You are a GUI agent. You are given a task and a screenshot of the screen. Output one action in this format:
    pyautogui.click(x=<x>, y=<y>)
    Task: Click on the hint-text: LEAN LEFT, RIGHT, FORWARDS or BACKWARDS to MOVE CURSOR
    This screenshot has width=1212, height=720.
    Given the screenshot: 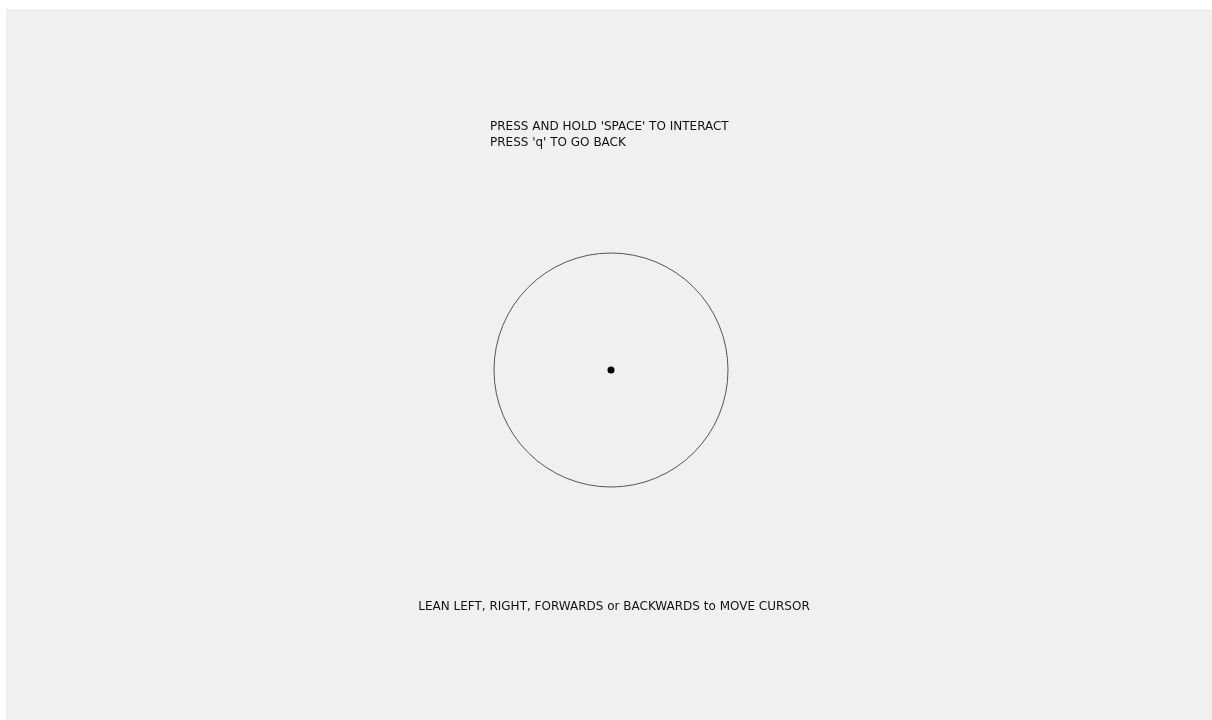 What is the action you would take?
    pyautogui.click(x=614, y=606)
    